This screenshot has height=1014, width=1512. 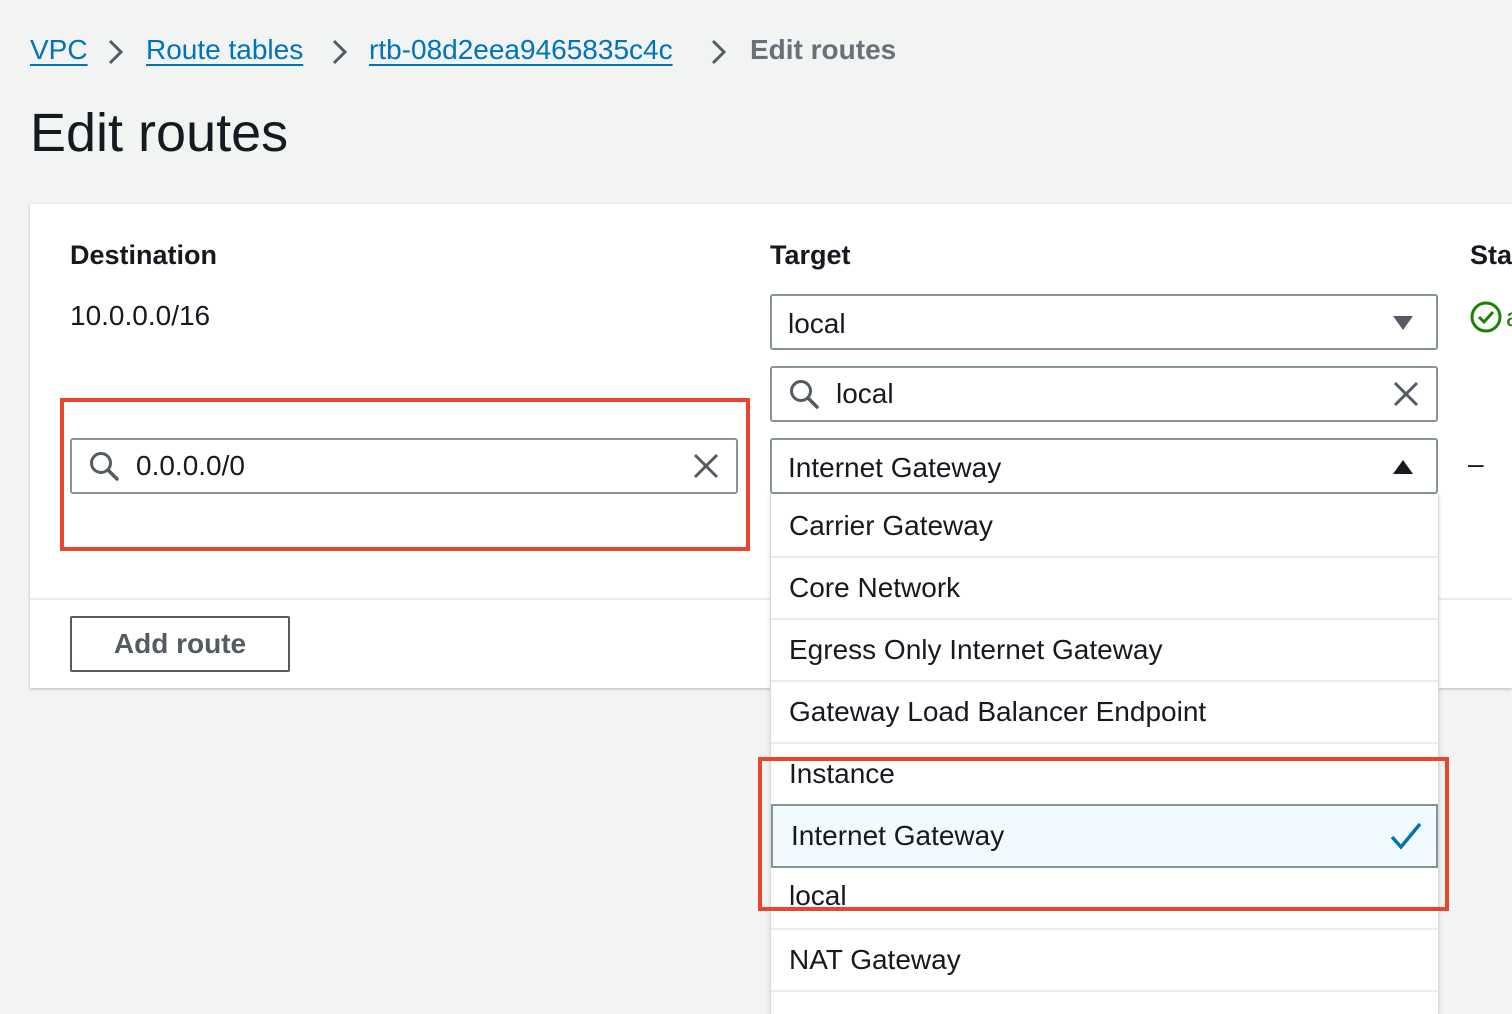 I want to click on dropdown-option-egress-only-internet-gateway: Egress Only Internet Gateway, so click(x=1104, y=650).